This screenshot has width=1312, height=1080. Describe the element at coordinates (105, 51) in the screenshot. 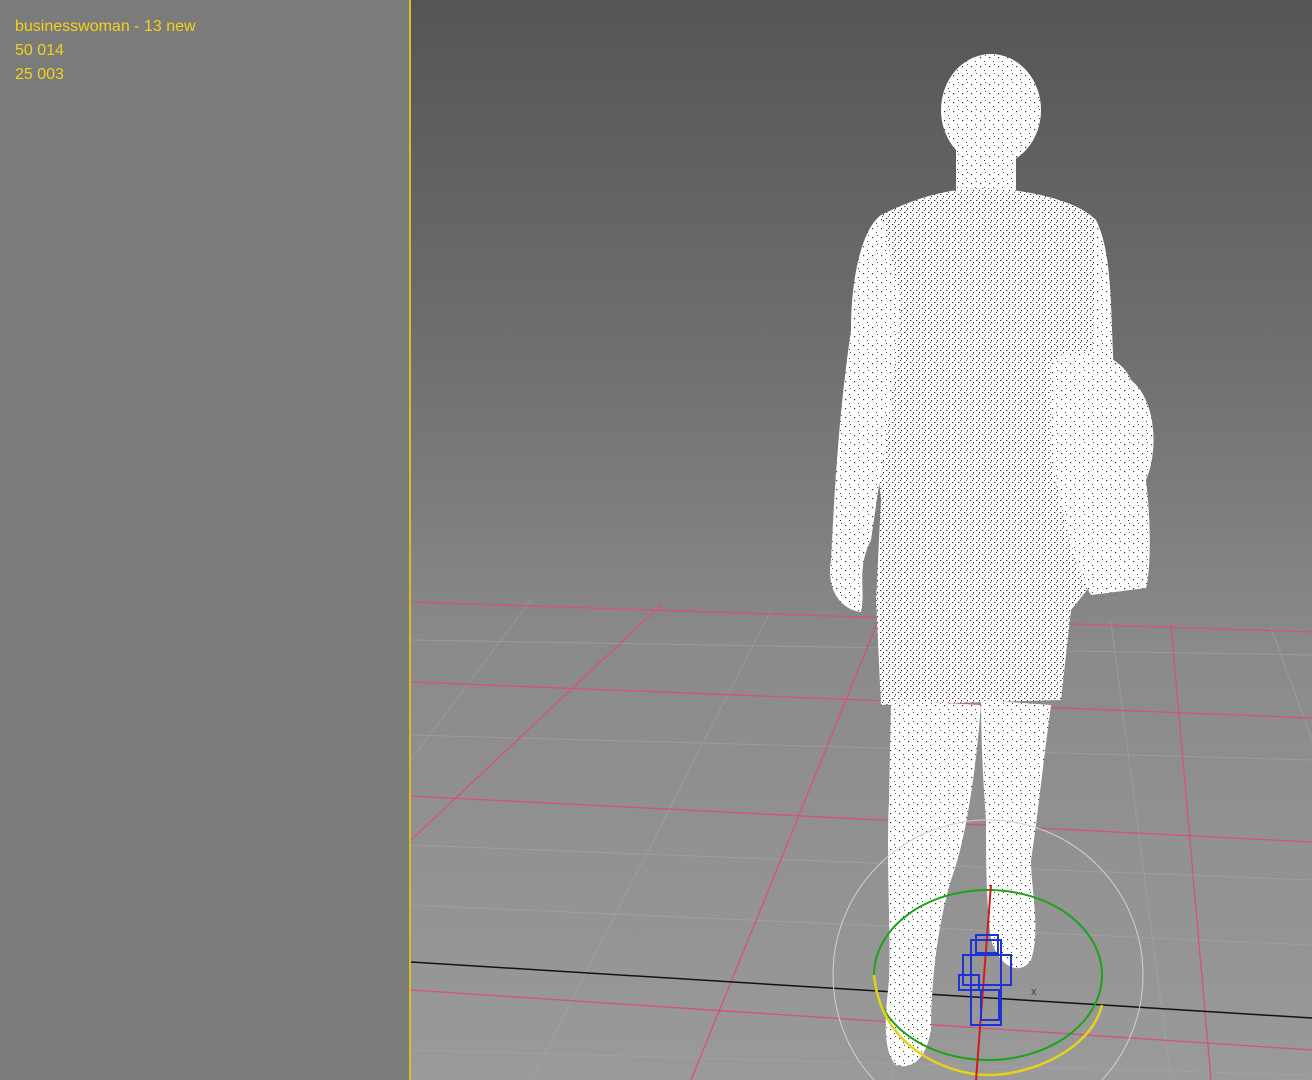

I see `viewport-statistics: businesswoman - 13 new 50 014 25 003` at that location.